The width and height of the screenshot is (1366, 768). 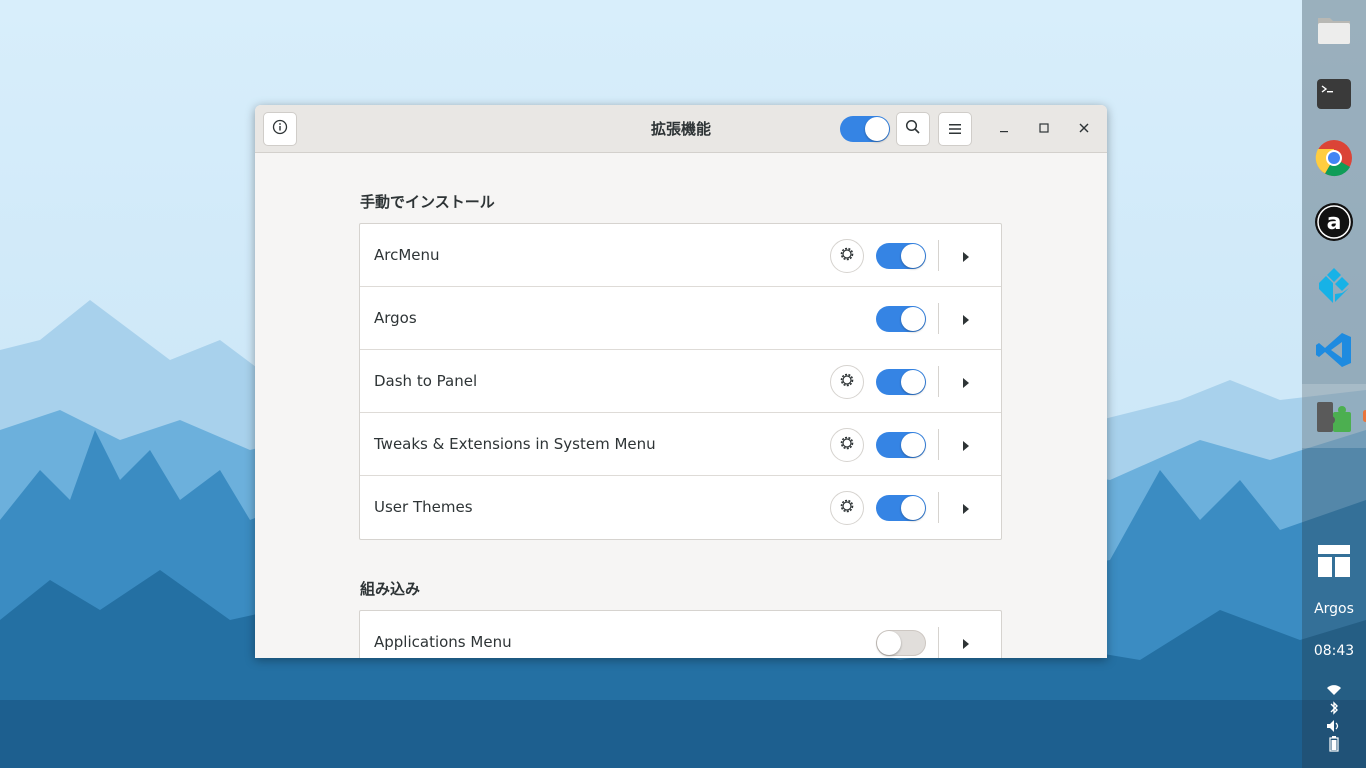 I want to click on a-app-icon: a, so click(x=1334, y=224).